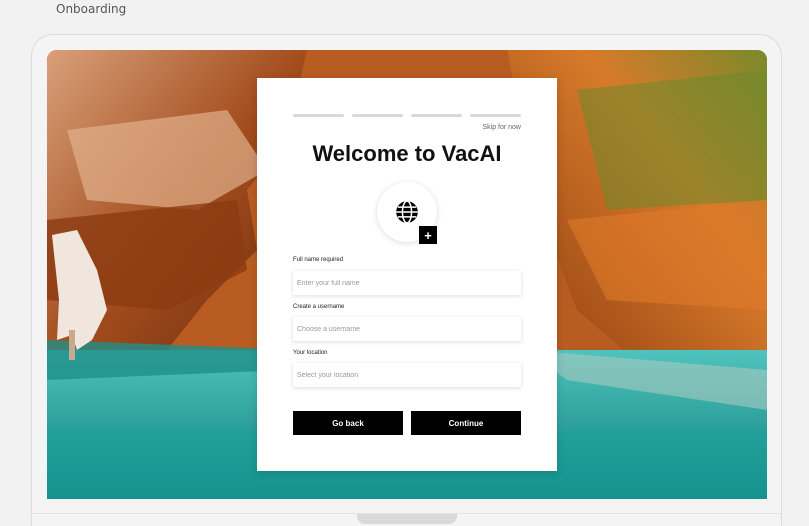 The width and height of the screenshot is (809, 526). I want to click on plus-icon: +, so click(428, 235).